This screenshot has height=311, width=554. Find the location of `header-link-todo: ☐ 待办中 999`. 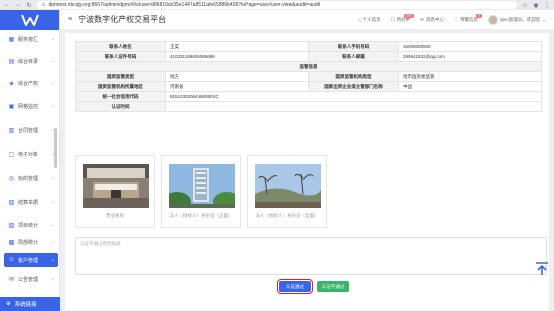

header-link-todo: ☐ 待办中 999 is located at coordinates (402, 18).